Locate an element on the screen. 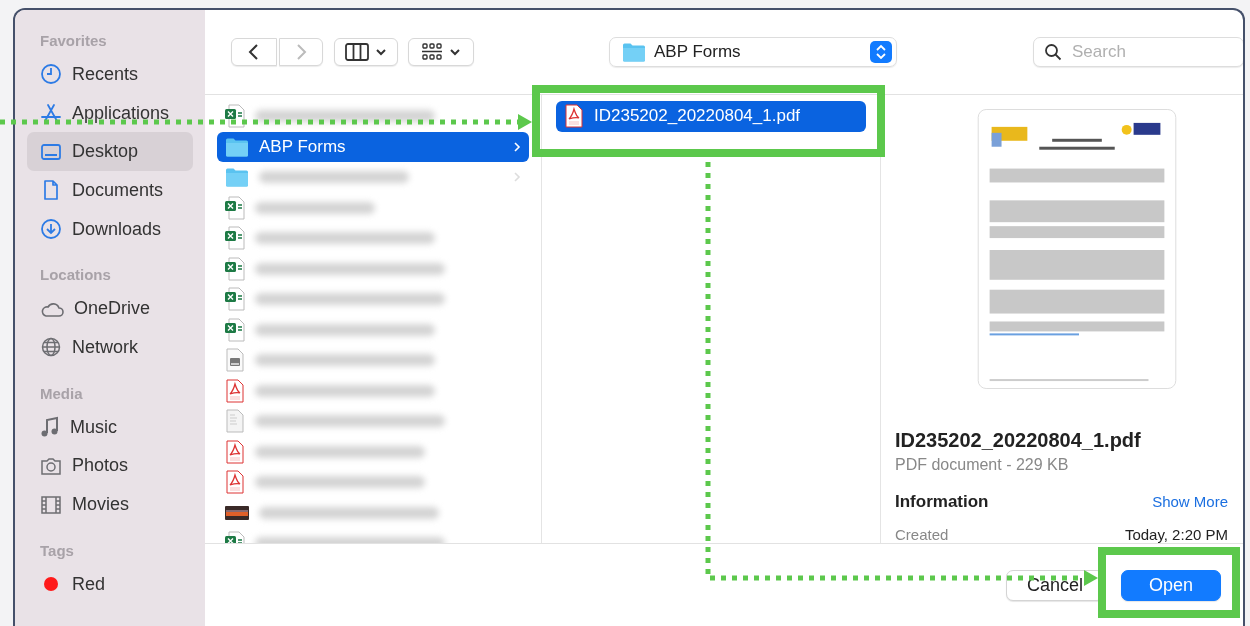 Image resolution: width=1250 pixels, height=626 pixels. stepper-icon is located at coordinates (881, 52).